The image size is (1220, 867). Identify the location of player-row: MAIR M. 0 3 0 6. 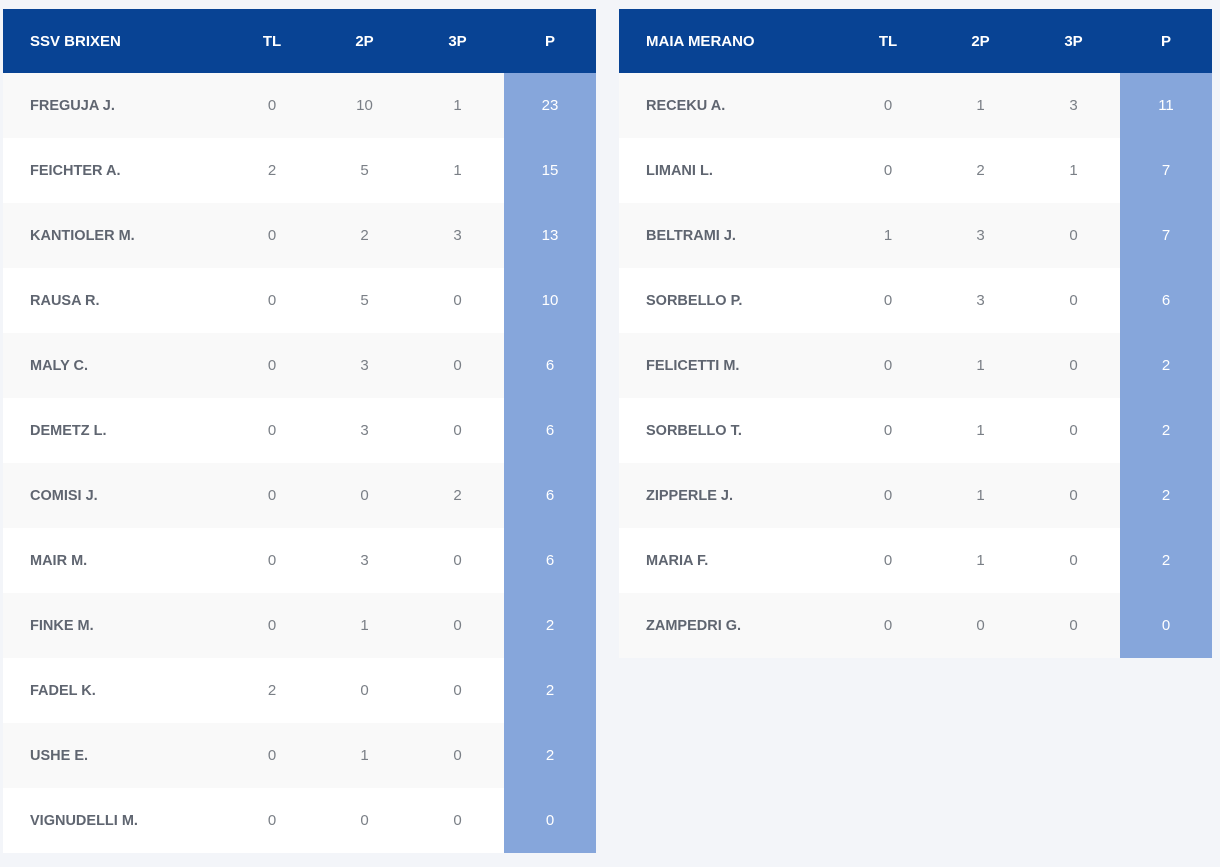
(299, 560).